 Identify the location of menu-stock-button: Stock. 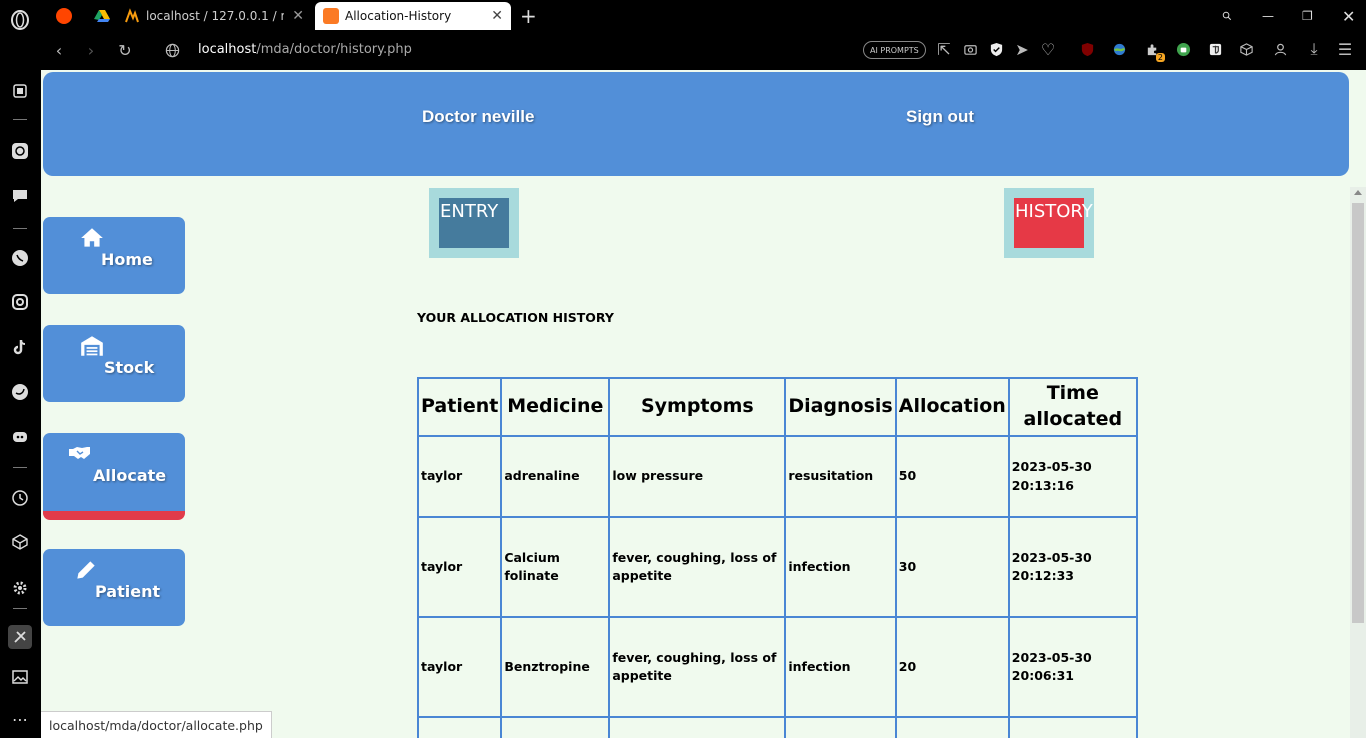
(114, 363).